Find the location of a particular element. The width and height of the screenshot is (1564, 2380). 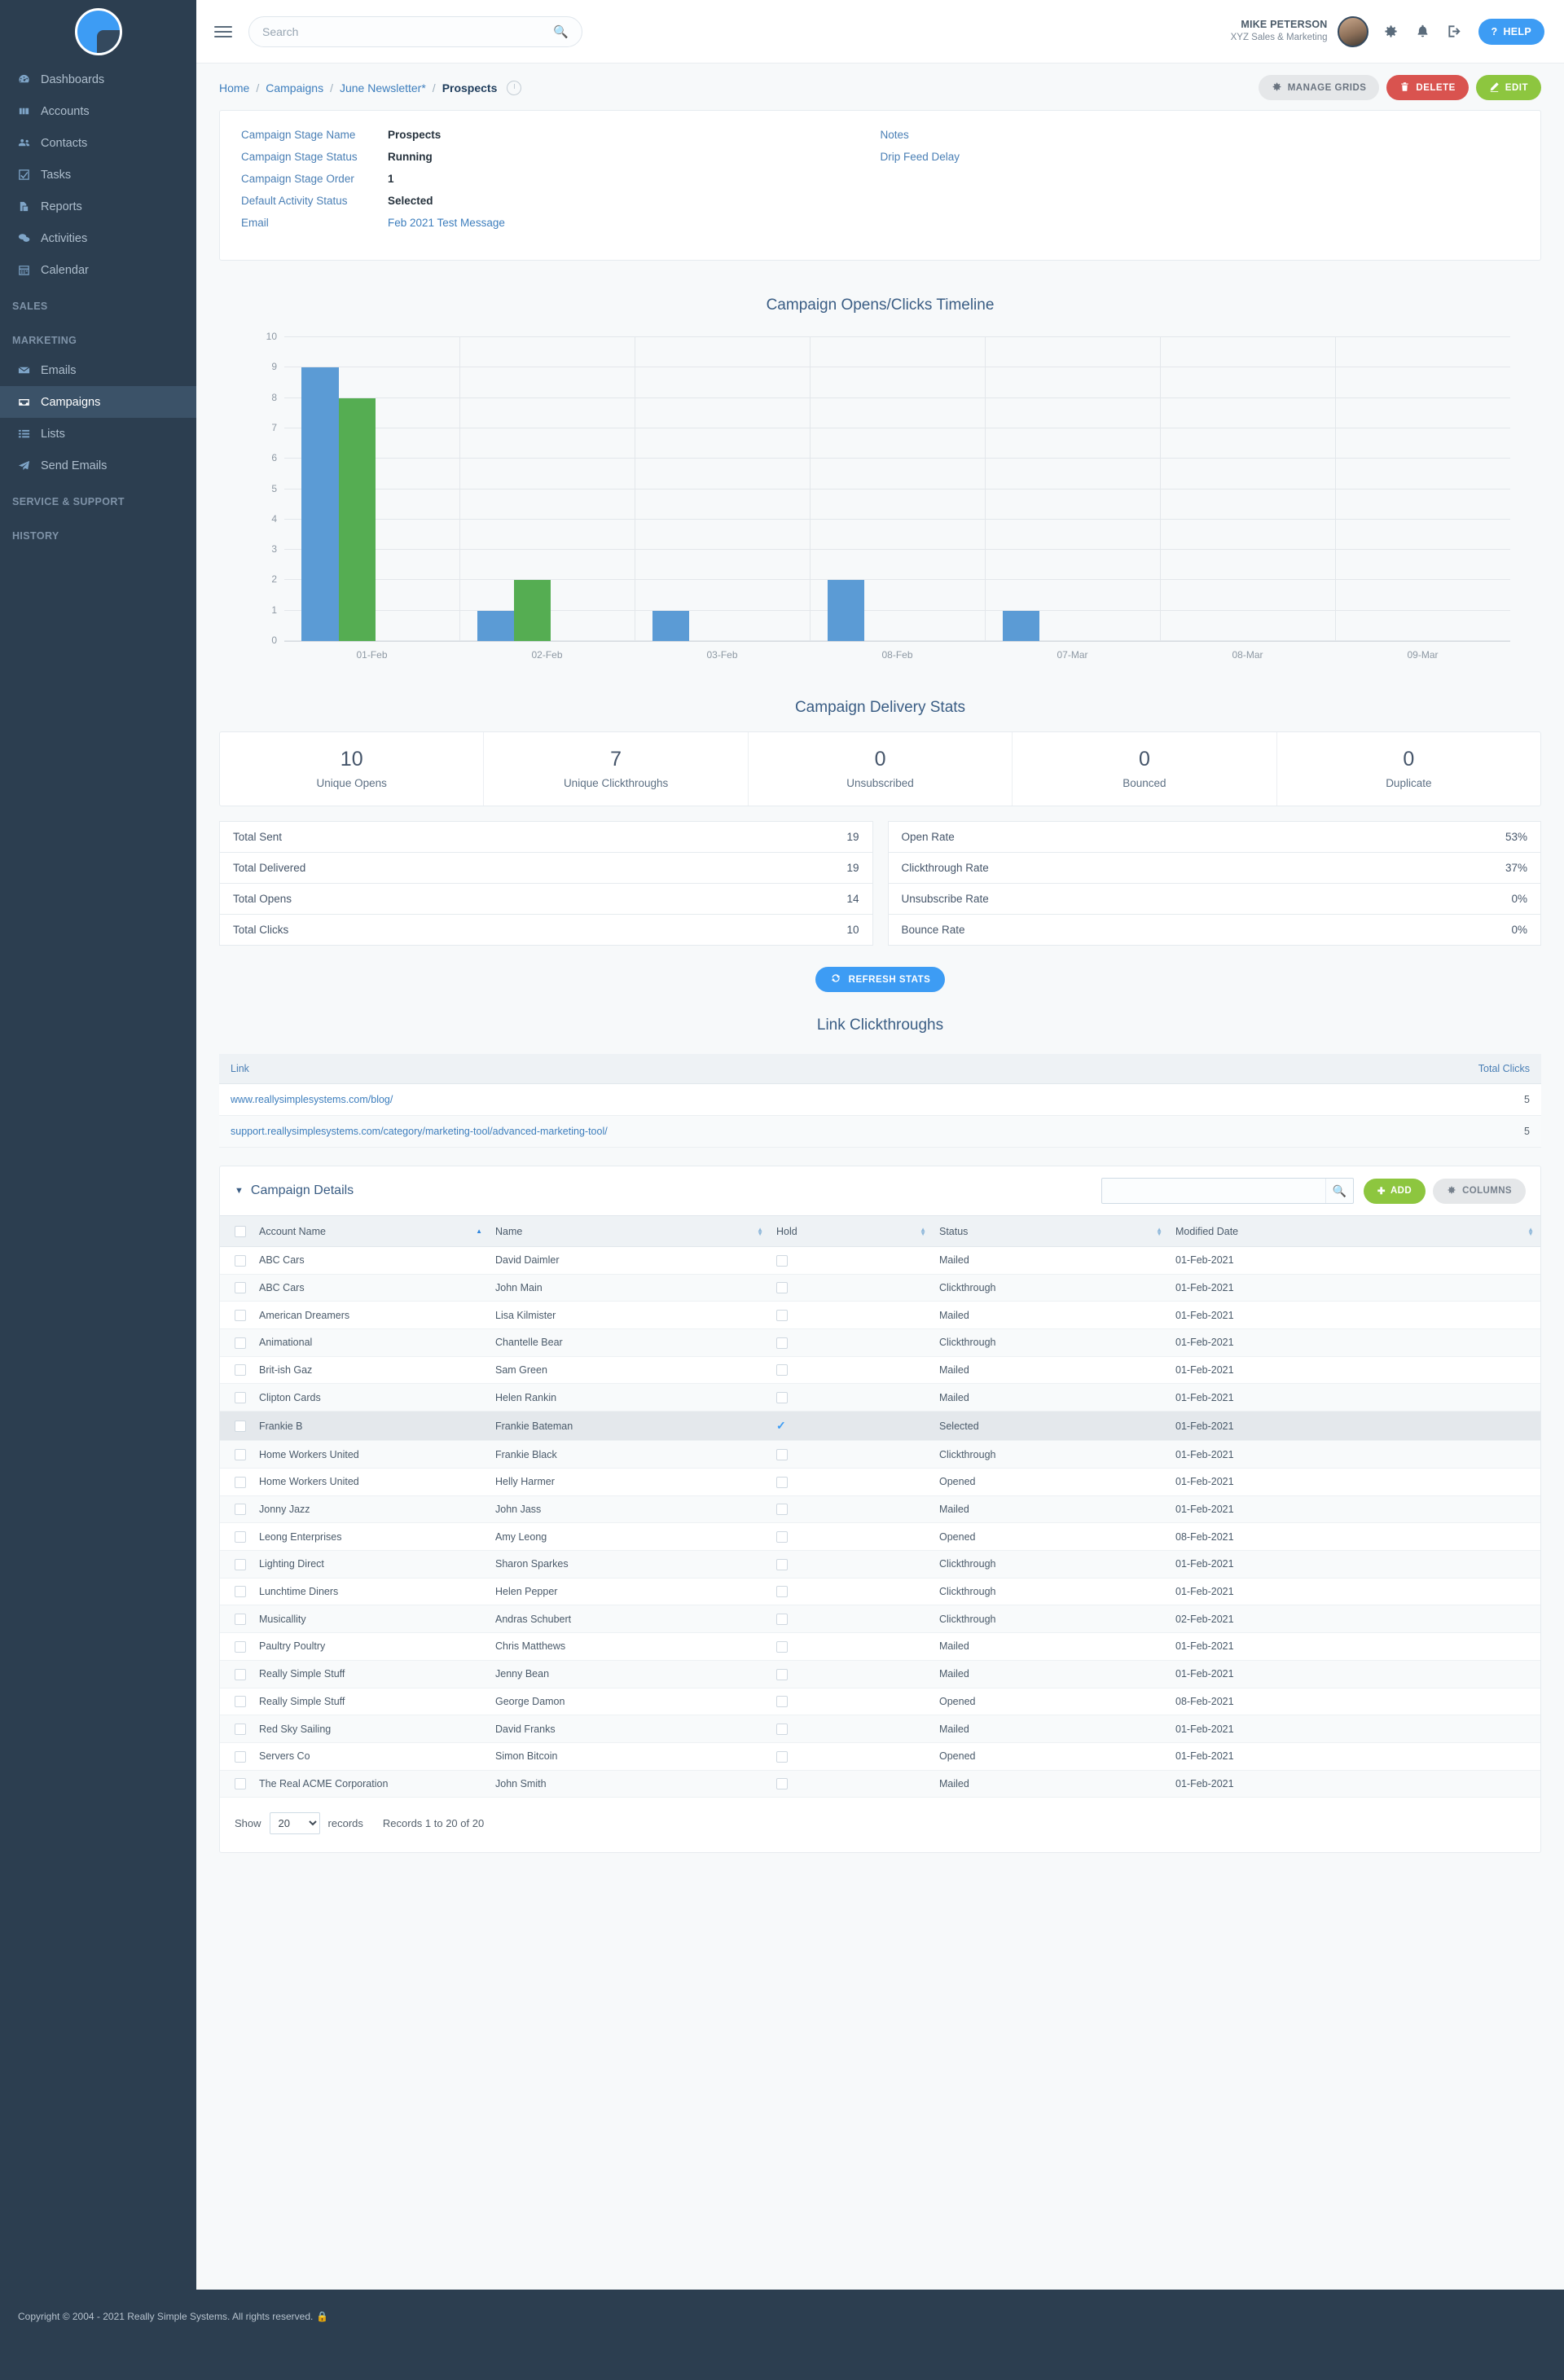

table-row: ABC Cars John Main Clickthrough 01-Feb-2021 is located at coordinates (880, 1288).